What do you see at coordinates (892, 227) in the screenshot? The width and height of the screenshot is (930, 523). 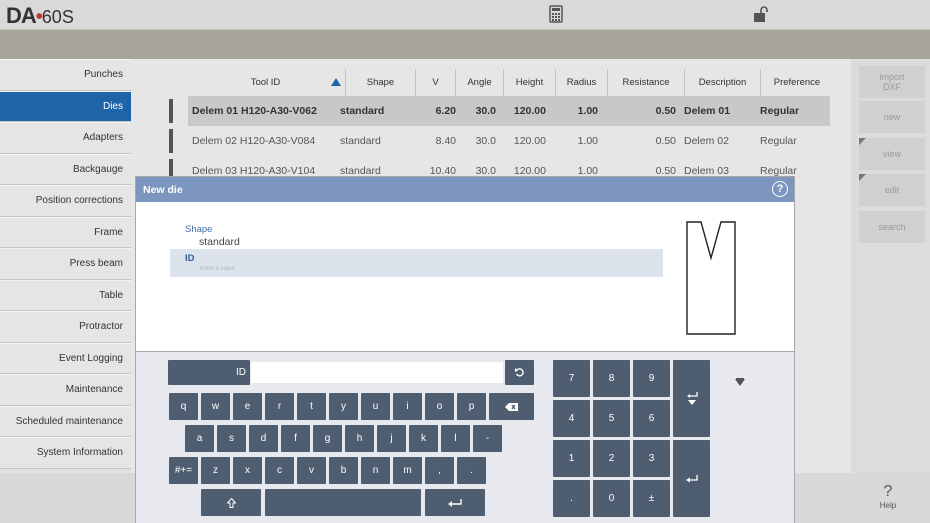 I see `search-button: search` at bounding box center [892, 227].